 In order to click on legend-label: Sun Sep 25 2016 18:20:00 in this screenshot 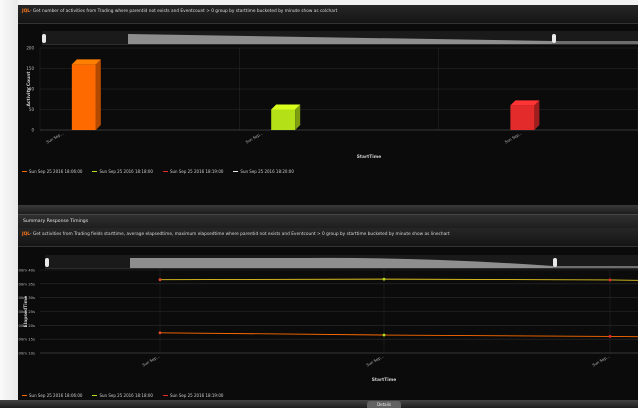, I will do `click(267, 171)`.